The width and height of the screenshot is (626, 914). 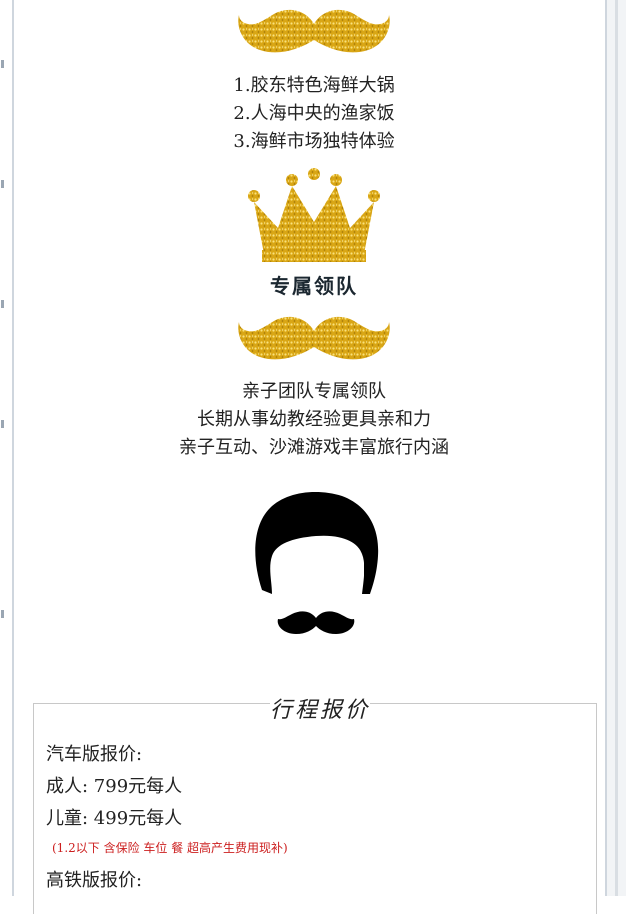 I want to click on leader-line: 亲子团队专属领队, so click(x=314, y=391).